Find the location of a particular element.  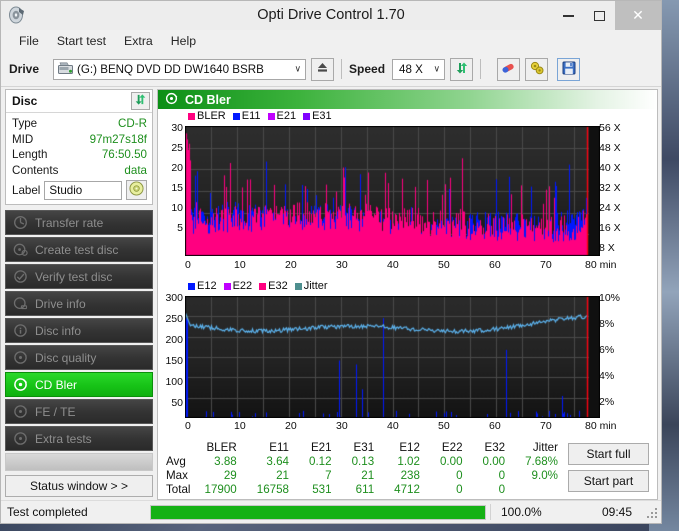

cell: 531 is located at coordinates (322, 489).